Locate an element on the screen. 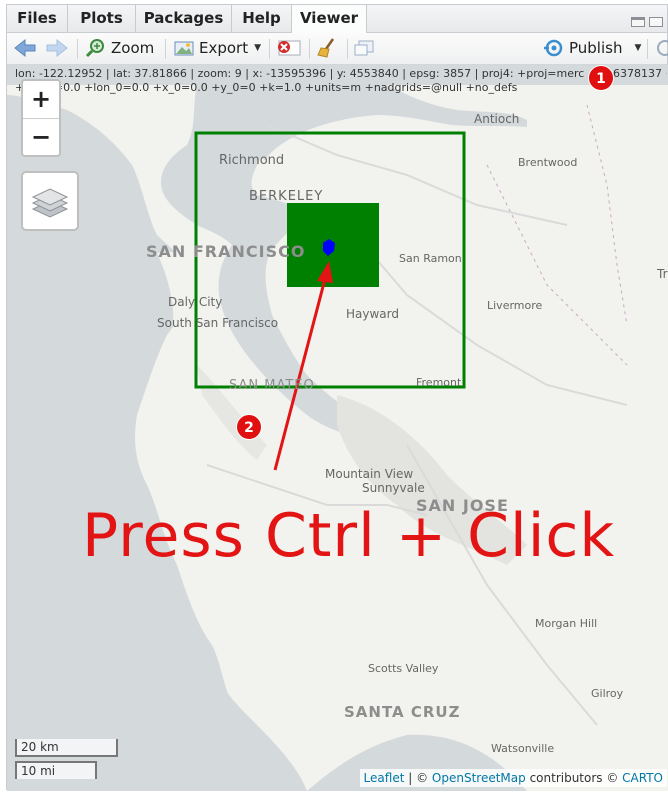 The image size is (668, 794). pane-tabbar: Files Plots Packages Help Viewer is located at coordinates (337, 19).